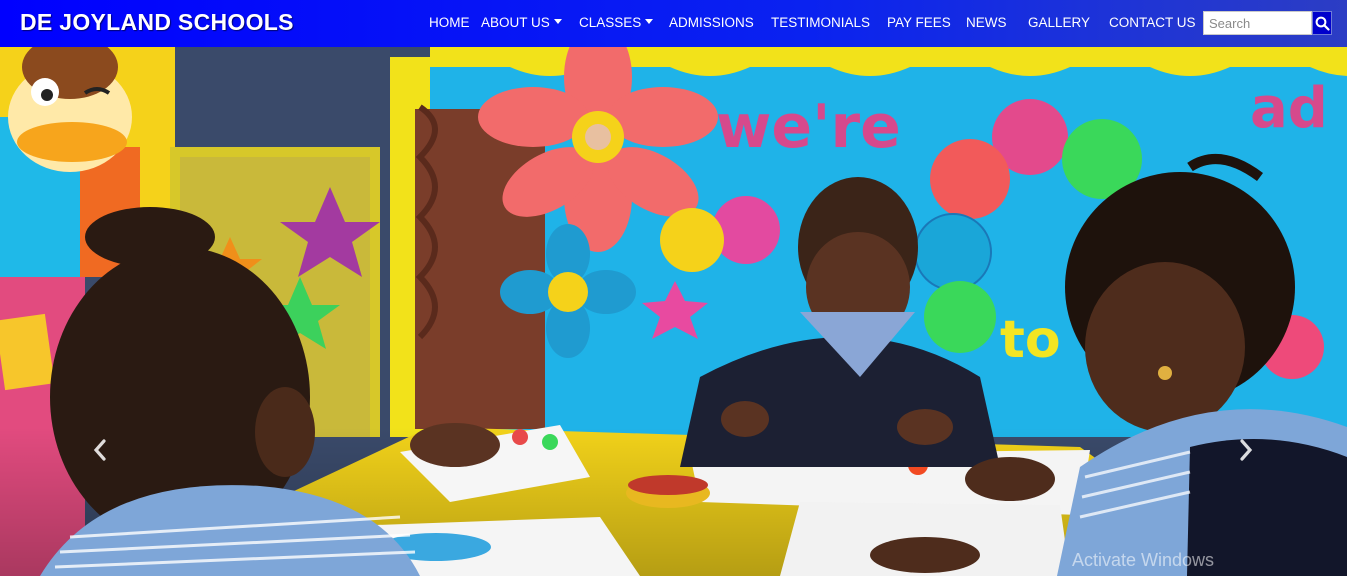  I want to click on search-icon, so click(1322, 23).